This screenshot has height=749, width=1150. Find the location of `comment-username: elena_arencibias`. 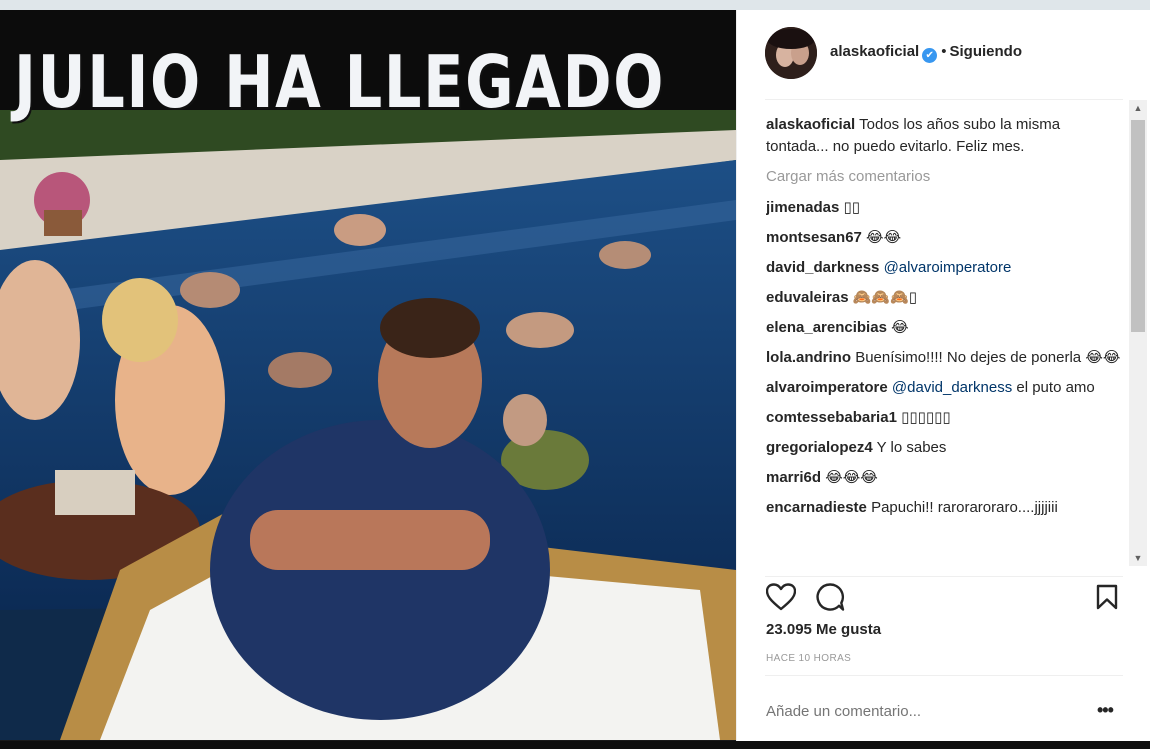

comment-username: elena_arencibias is located at coordinates (826, 327).